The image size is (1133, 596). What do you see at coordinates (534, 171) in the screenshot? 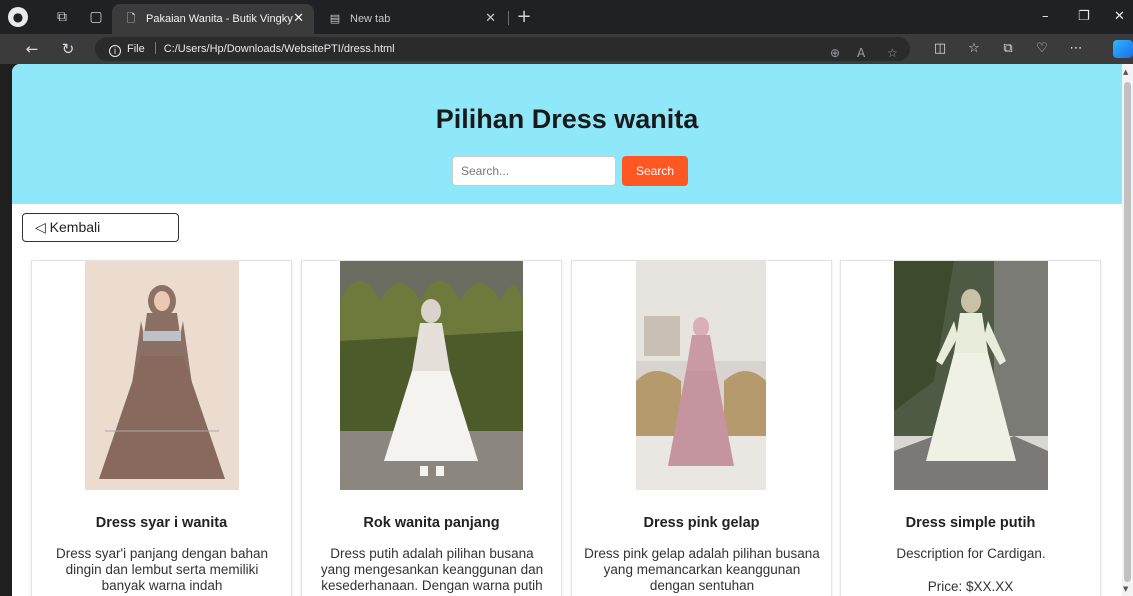
I see `search-input` at bounding box center [534, 171].